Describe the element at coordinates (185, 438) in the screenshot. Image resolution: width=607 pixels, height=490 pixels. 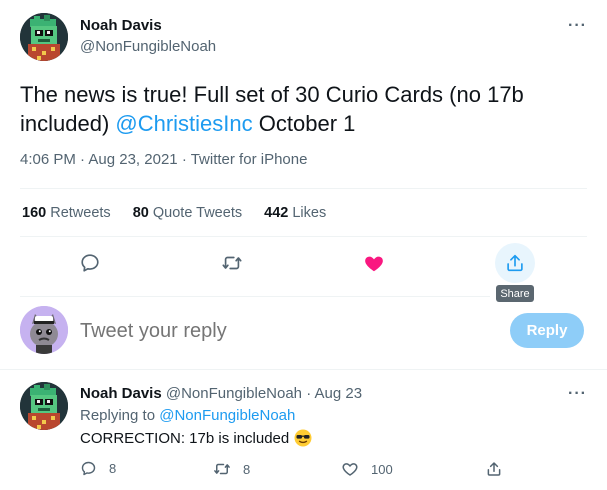
I see `reply-text: CORRECTION: 17b is included` at that location.